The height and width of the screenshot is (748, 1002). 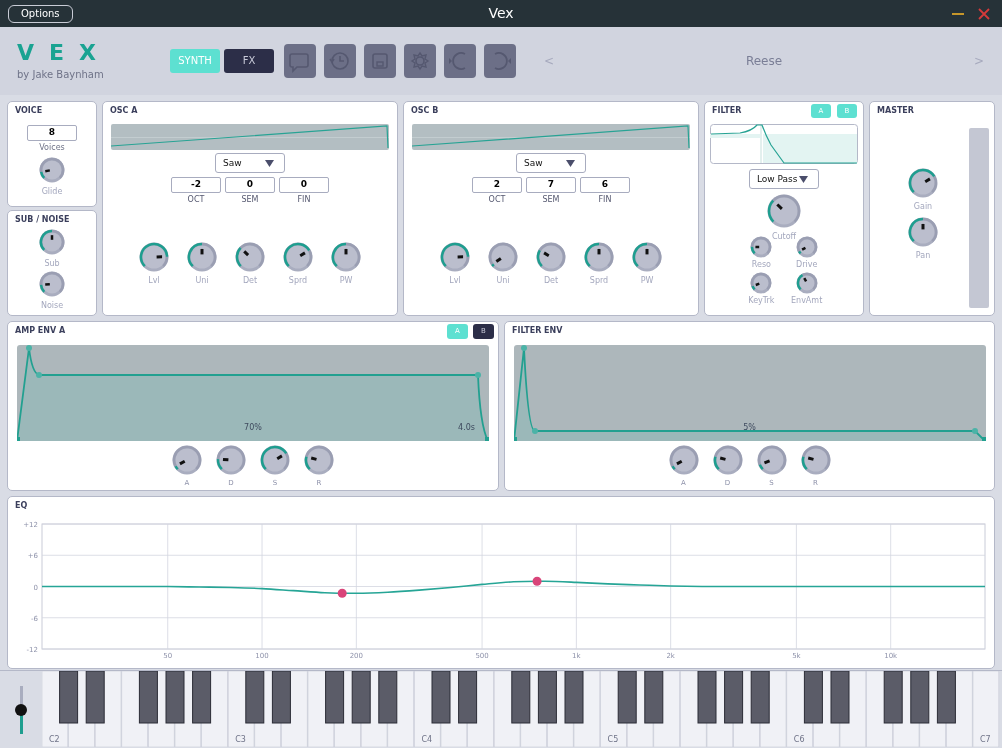 I want to click on knob-label: Det, so click(x=551, y=281).